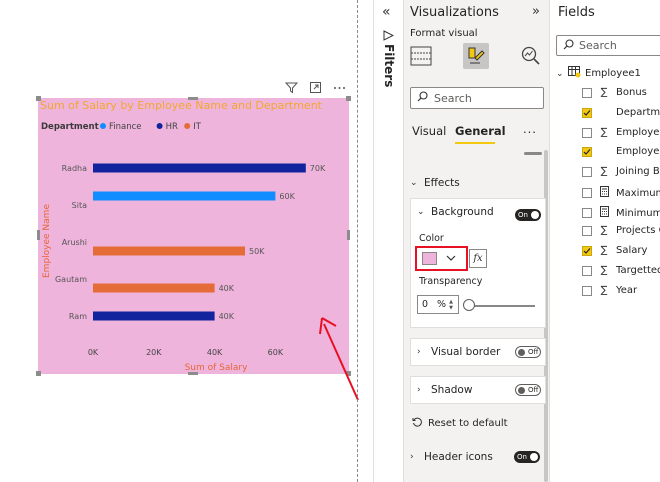 The width and height of the screenshot is (660, 482). Describe the element at coordinates (475, 143) in the screenshot. I see `active-tab-indicator` at that location.